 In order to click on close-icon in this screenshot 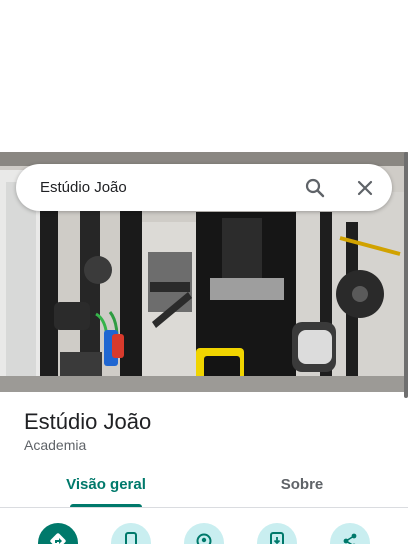, I will do `click(365, 188)`.